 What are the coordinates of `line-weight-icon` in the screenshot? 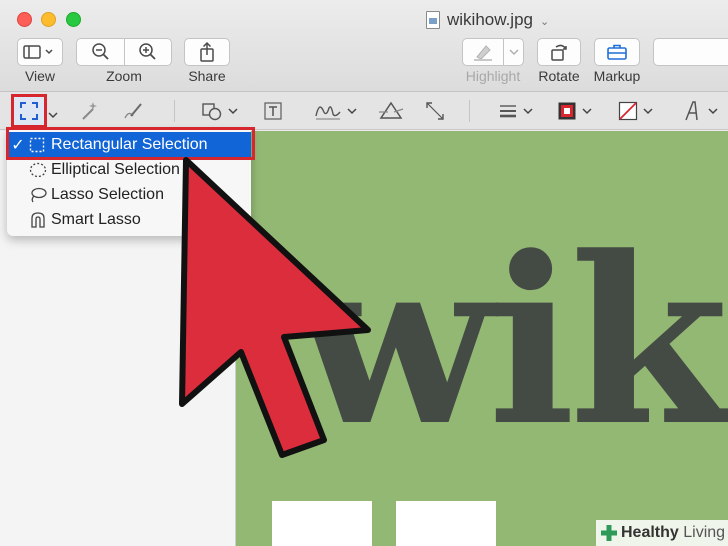 It's located at (508, 111).